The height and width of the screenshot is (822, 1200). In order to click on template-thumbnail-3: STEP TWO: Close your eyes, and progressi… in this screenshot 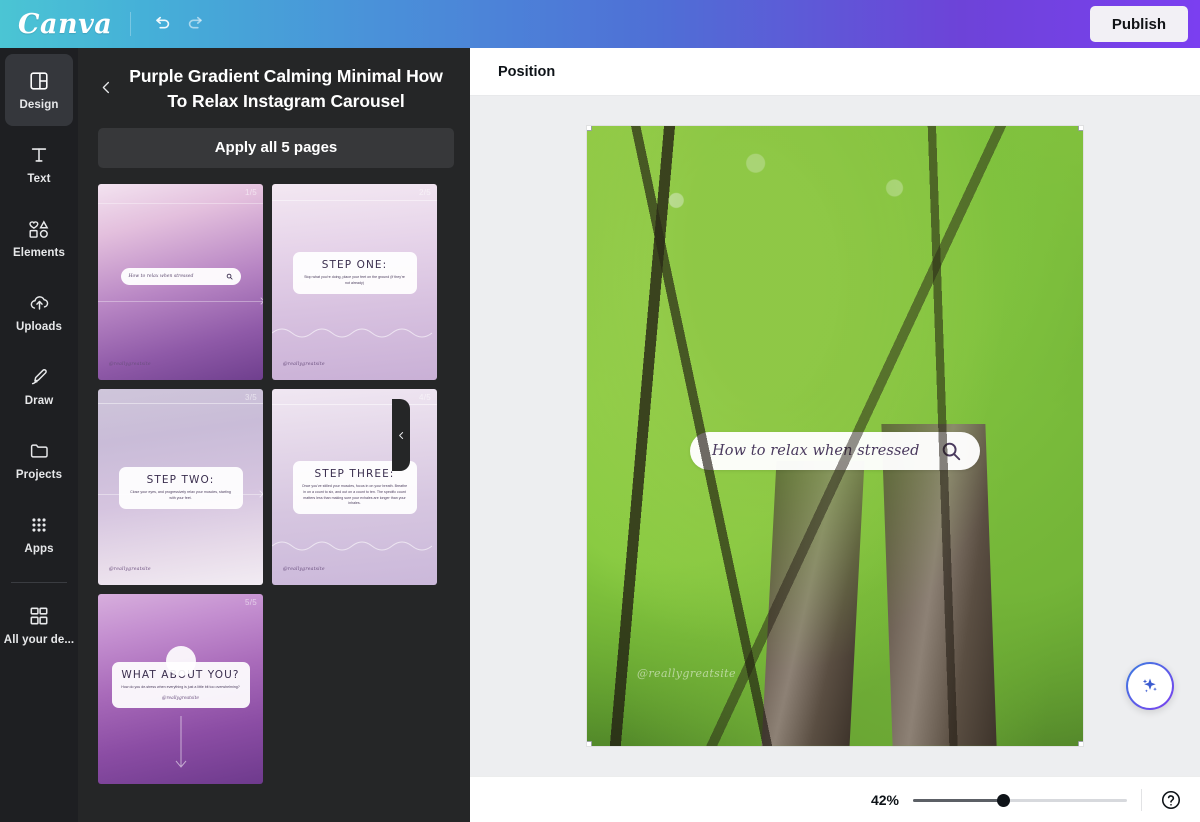, I will do `click(180, 486)`.